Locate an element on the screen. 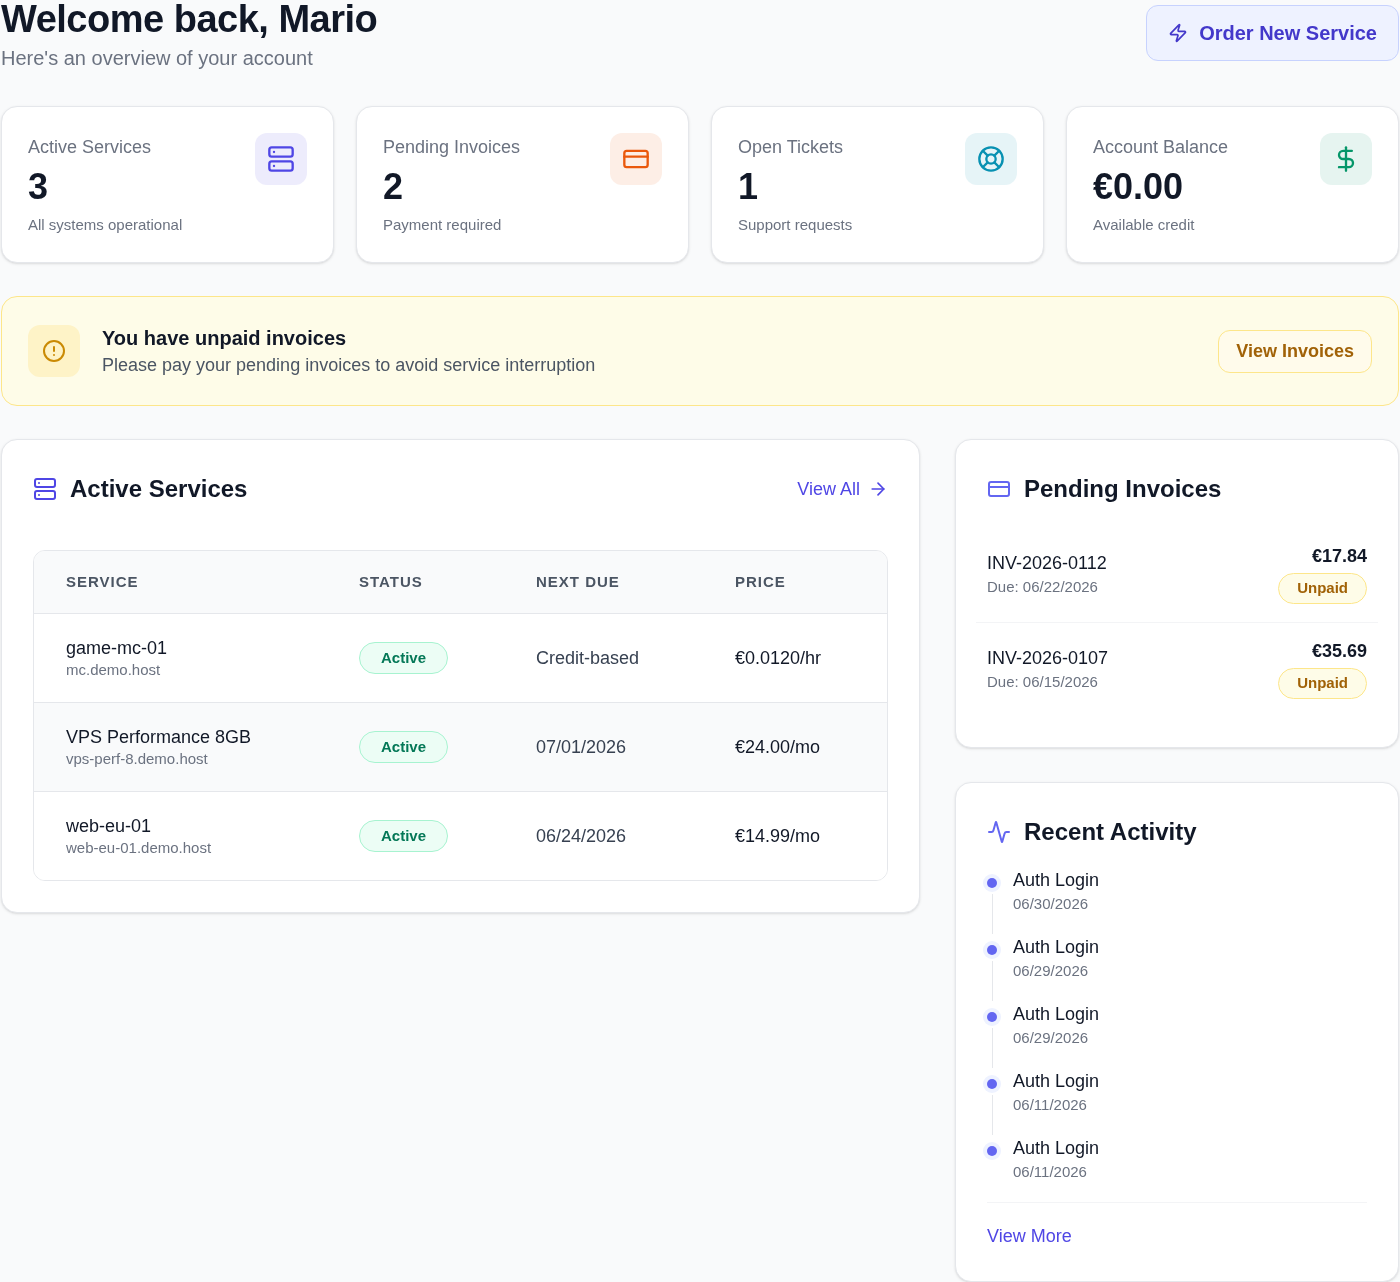 The width and height of the screenshot is (1400, 1282). stat-value: €0.00 is located at coordinates (1139, 187).